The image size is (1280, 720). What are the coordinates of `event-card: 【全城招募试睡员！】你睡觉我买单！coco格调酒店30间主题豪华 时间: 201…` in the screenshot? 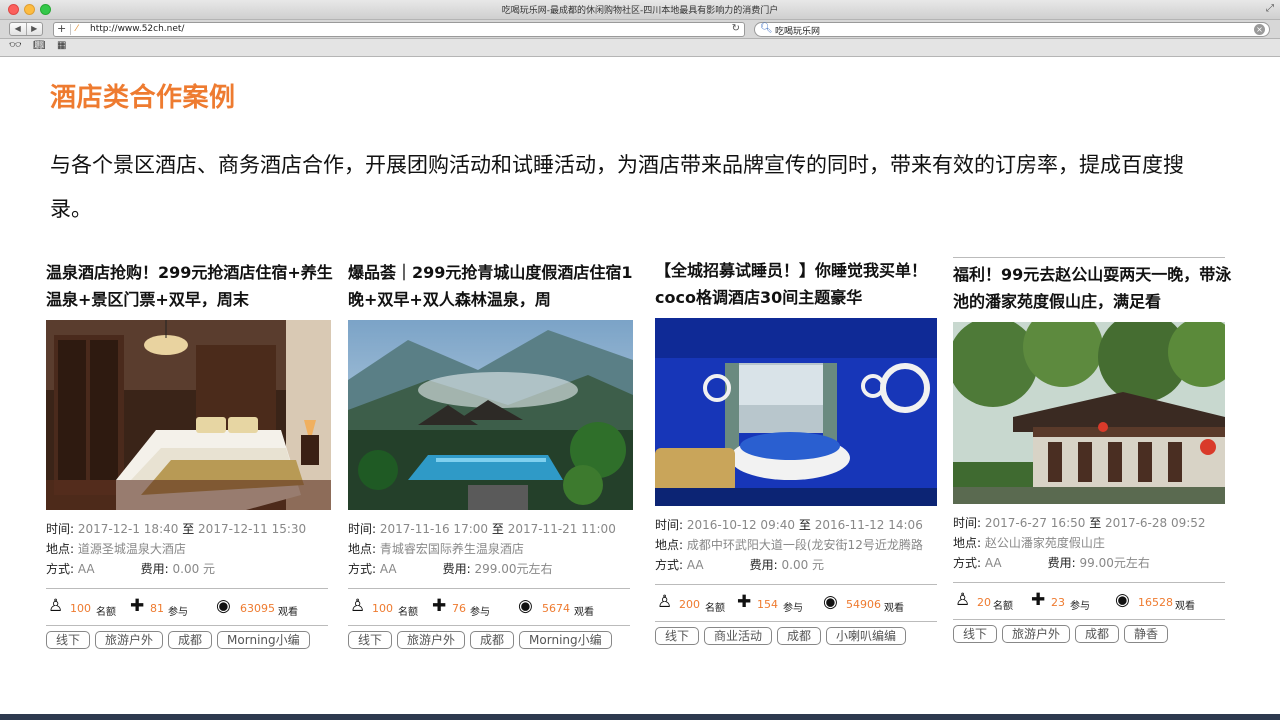 It's located at (799, 451).